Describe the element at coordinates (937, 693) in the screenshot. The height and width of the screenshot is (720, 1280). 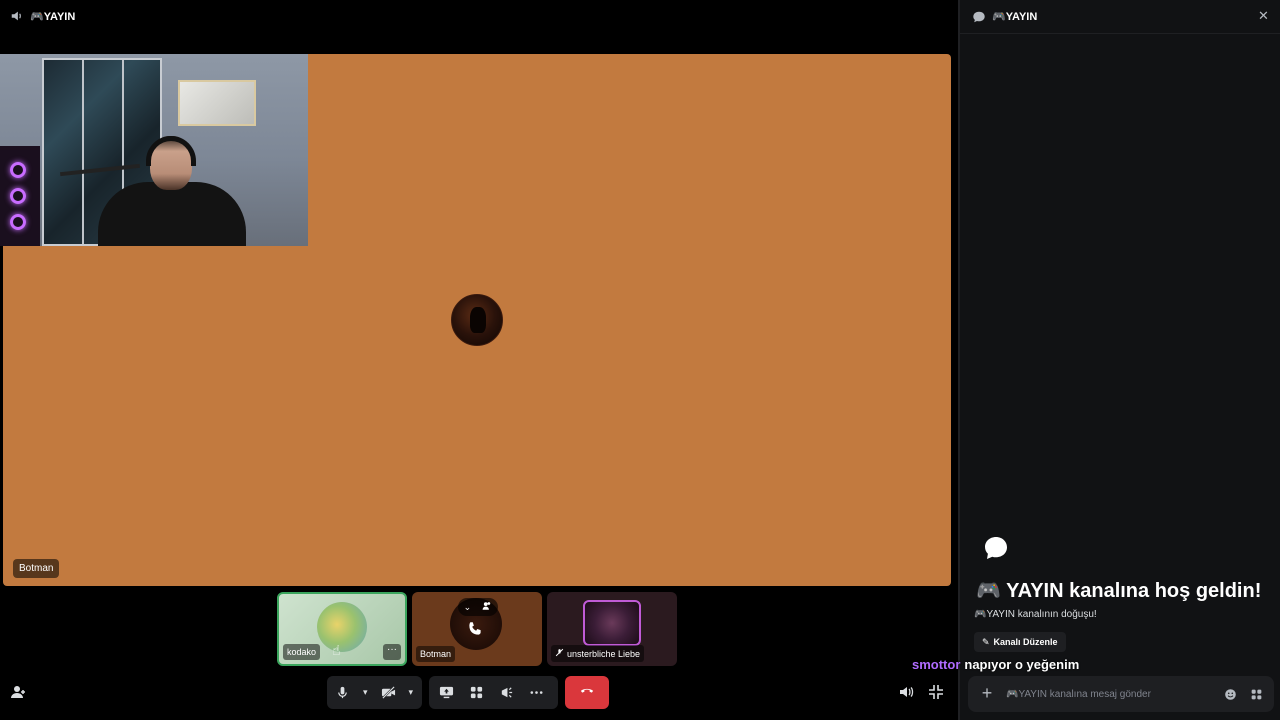
I see `exit-fullscreen-icon` at that location.